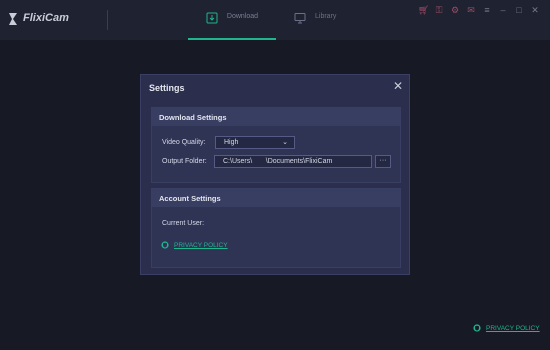  Describe the element at coordinates (326, 16) in the screenshot. I see `tab-library-label: Library` at that location.